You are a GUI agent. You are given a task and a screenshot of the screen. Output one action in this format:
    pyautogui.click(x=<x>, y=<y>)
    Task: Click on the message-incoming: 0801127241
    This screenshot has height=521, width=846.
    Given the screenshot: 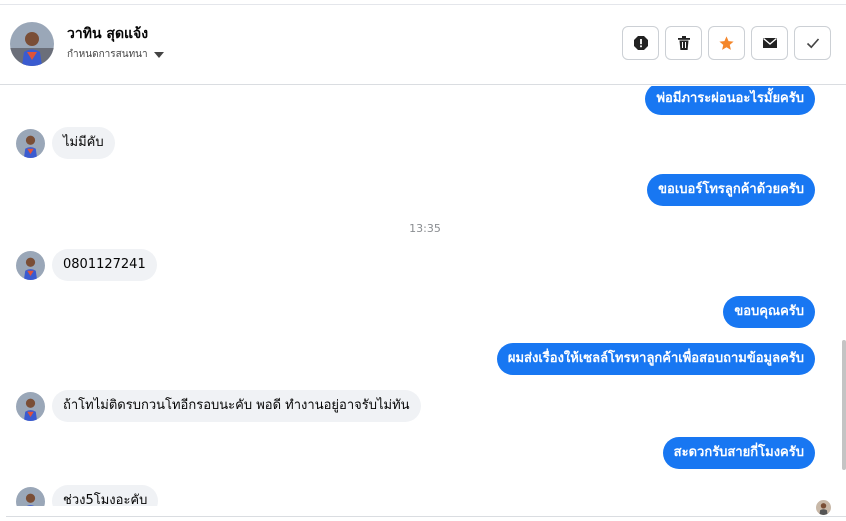 What is the action you would take?
    pyautogui.click(x=86, y=265)
    